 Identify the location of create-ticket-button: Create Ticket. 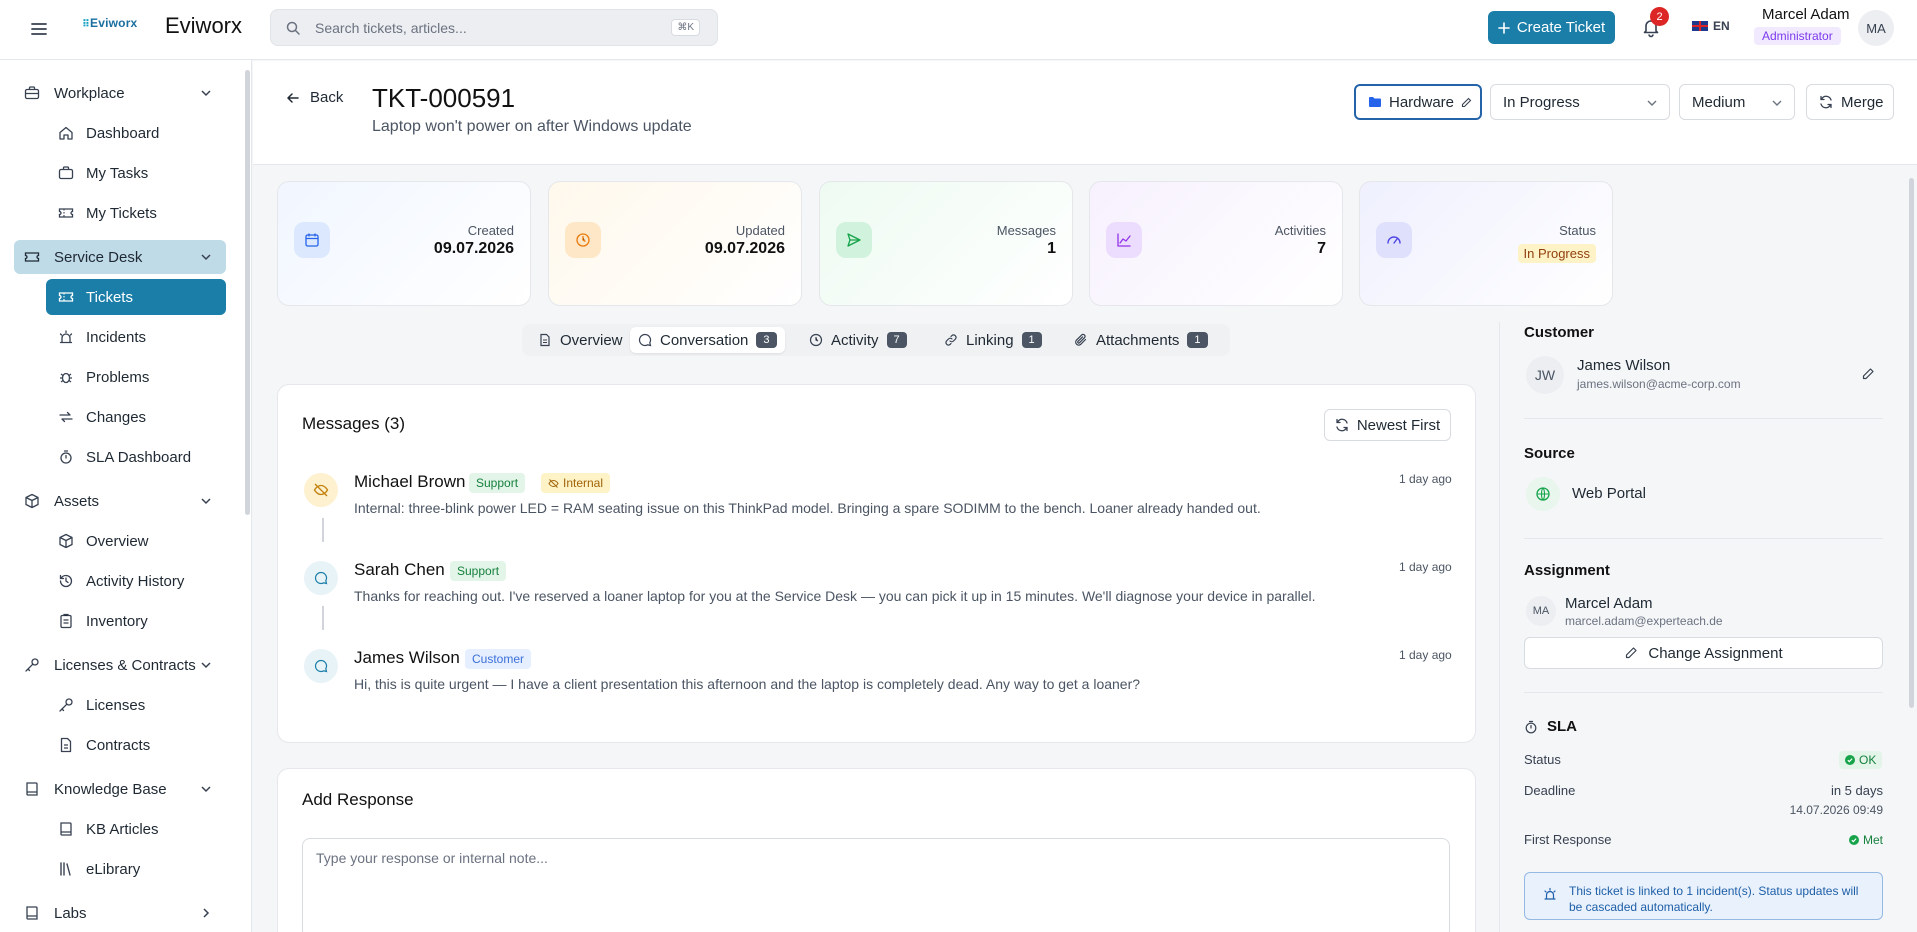
(1551, 27).